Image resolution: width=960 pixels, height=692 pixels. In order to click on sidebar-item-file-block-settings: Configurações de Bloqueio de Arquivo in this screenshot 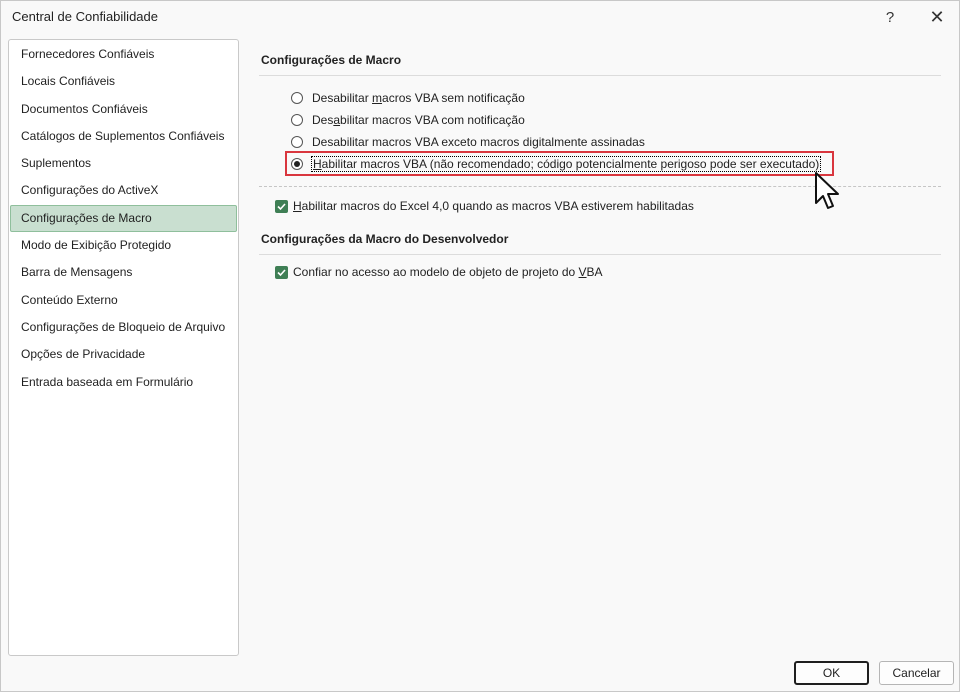, I will do `click(123, 327)`.